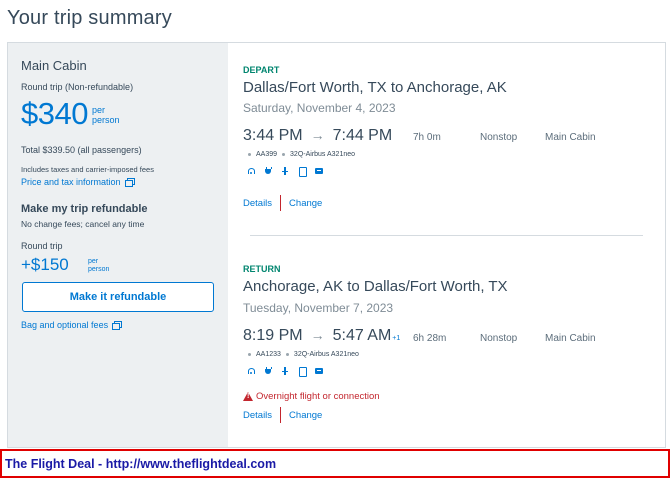 The height and width of the screenshot is (478, 670). What do you see at coordinates (84, 209) in the screenshot?
I see `refundable-title: Make my trip refundable` at bounding box center [84, 209].